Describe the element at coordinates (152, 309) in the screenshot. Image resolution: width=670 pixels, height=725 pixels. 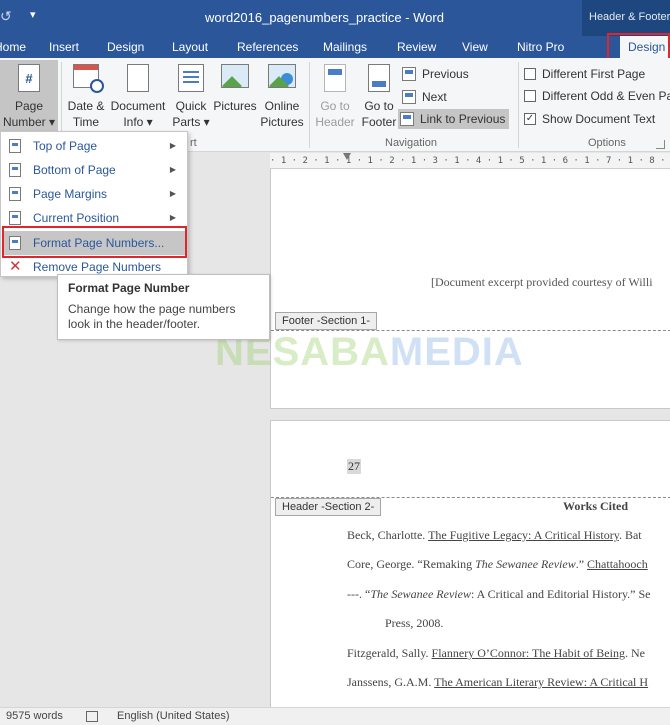
I see `tooltip-body-line: Change how the page numbers` at that location.